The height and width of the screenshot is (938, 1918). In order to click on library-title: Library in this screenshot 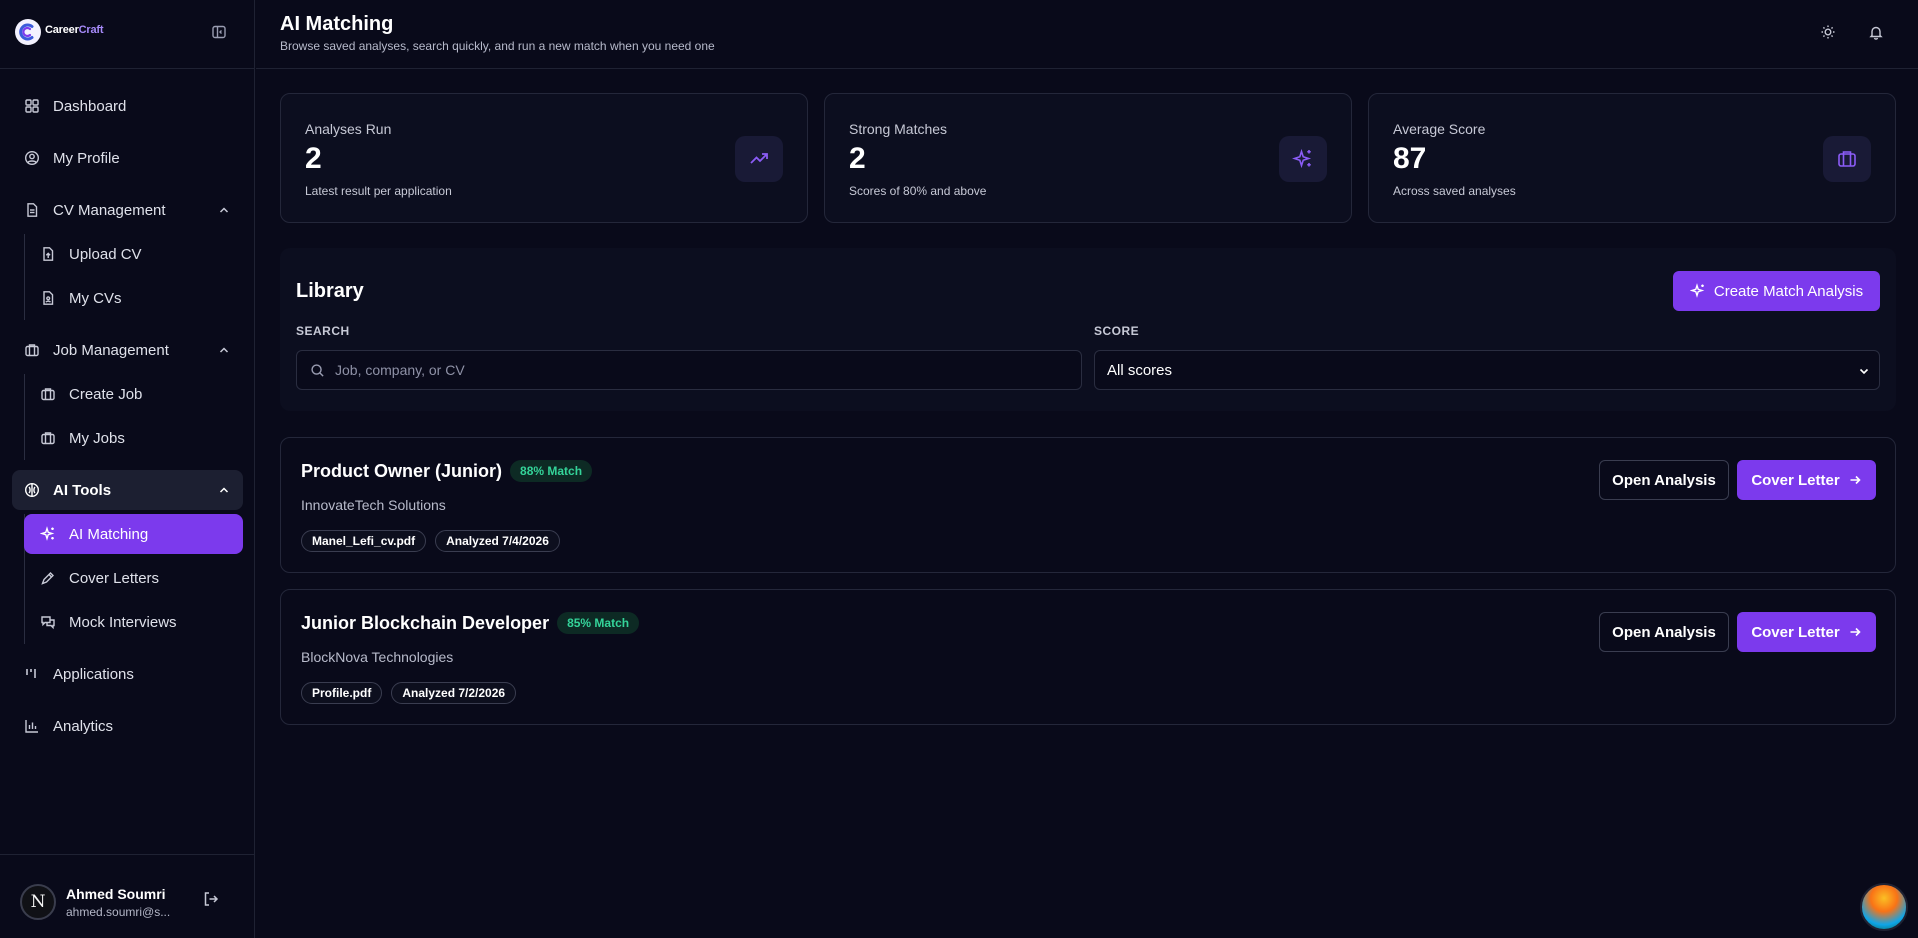, I will do `click(330, 291)`.